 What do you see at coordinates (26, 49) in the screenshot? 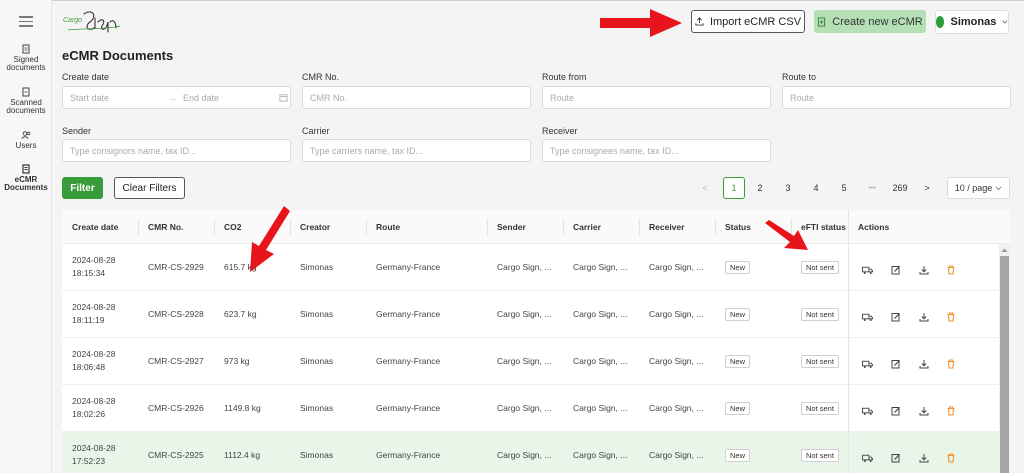
I see `document-icon` at bounding box center [26, 49].